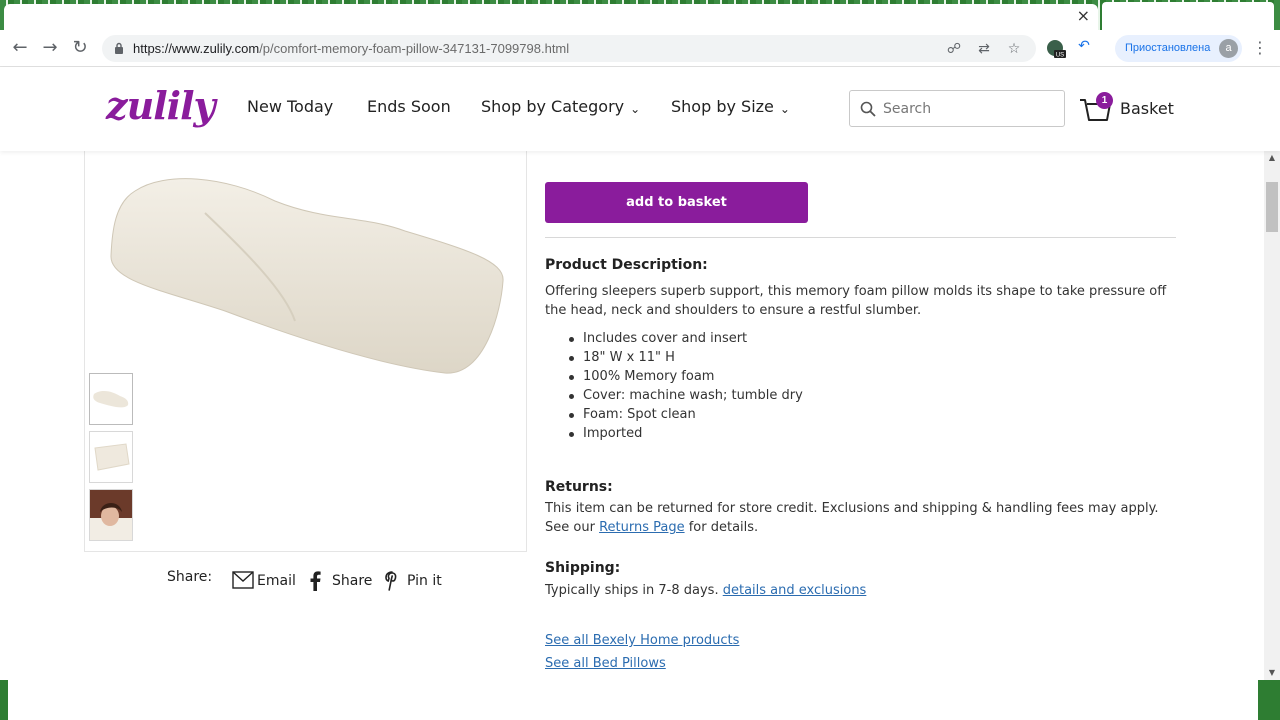  Describe the element at coordinates (685, 395) in the screenshot. I see `list-item: Cover: machine wash; tumble dry` at that location.